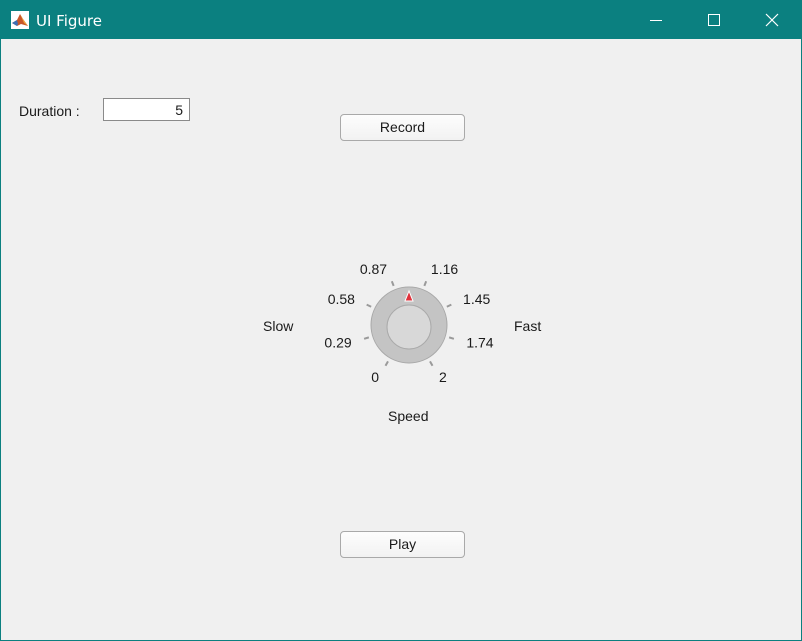  Describe the element at coordinates (408, 416) in the screenshot. I see `knob-label: Speed` at that location.